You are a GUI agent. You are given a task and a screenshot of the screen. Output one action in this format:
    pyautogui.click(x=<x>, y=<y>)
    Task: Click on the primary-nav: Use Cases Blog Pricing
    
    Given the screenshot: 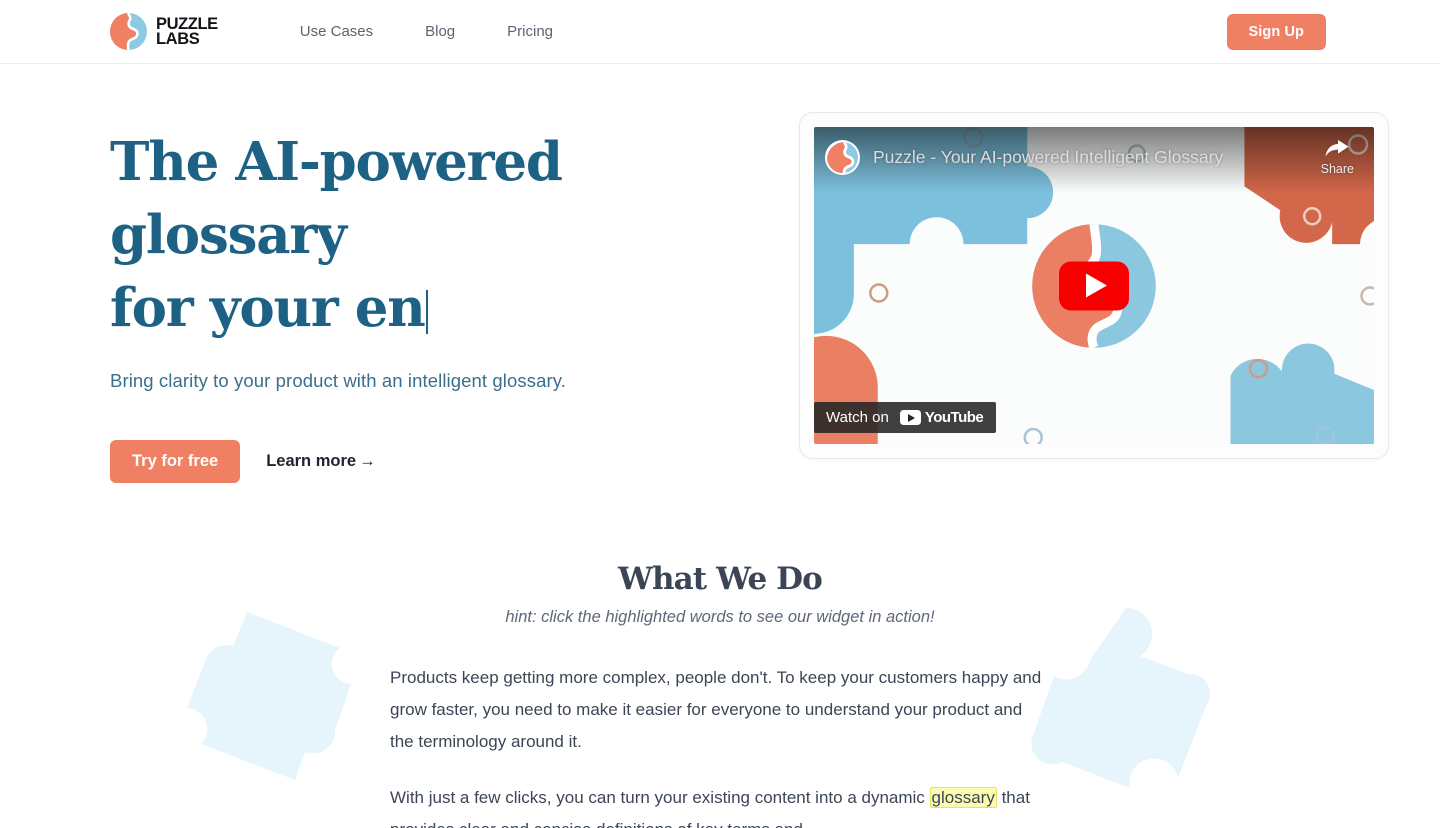 What is the action you would take?
    pyautogui.click(x=426, y=31)
    